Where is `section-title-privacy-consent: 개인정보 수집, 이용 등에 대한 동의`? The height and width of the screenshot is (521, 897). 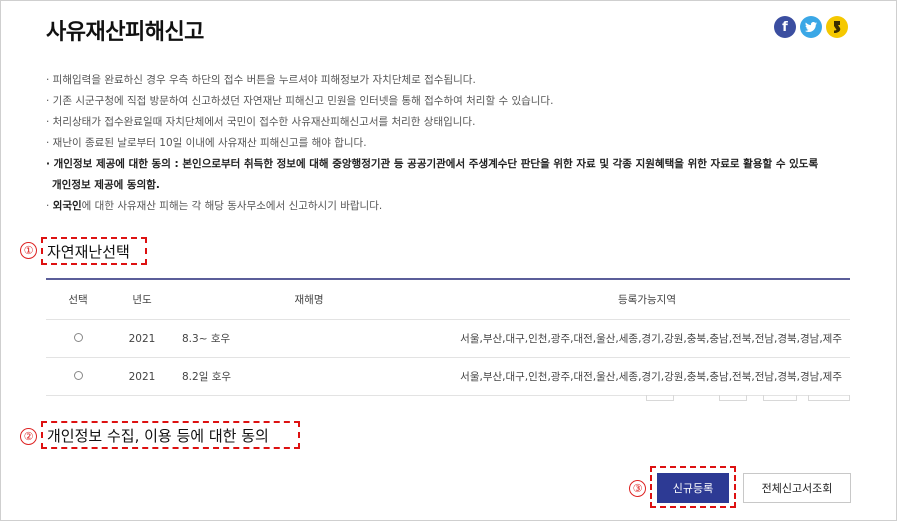
section-title-privacy-consent: 개인정보 수집, 이용 등에 대한 동의 is located at coordinates (158, 435).